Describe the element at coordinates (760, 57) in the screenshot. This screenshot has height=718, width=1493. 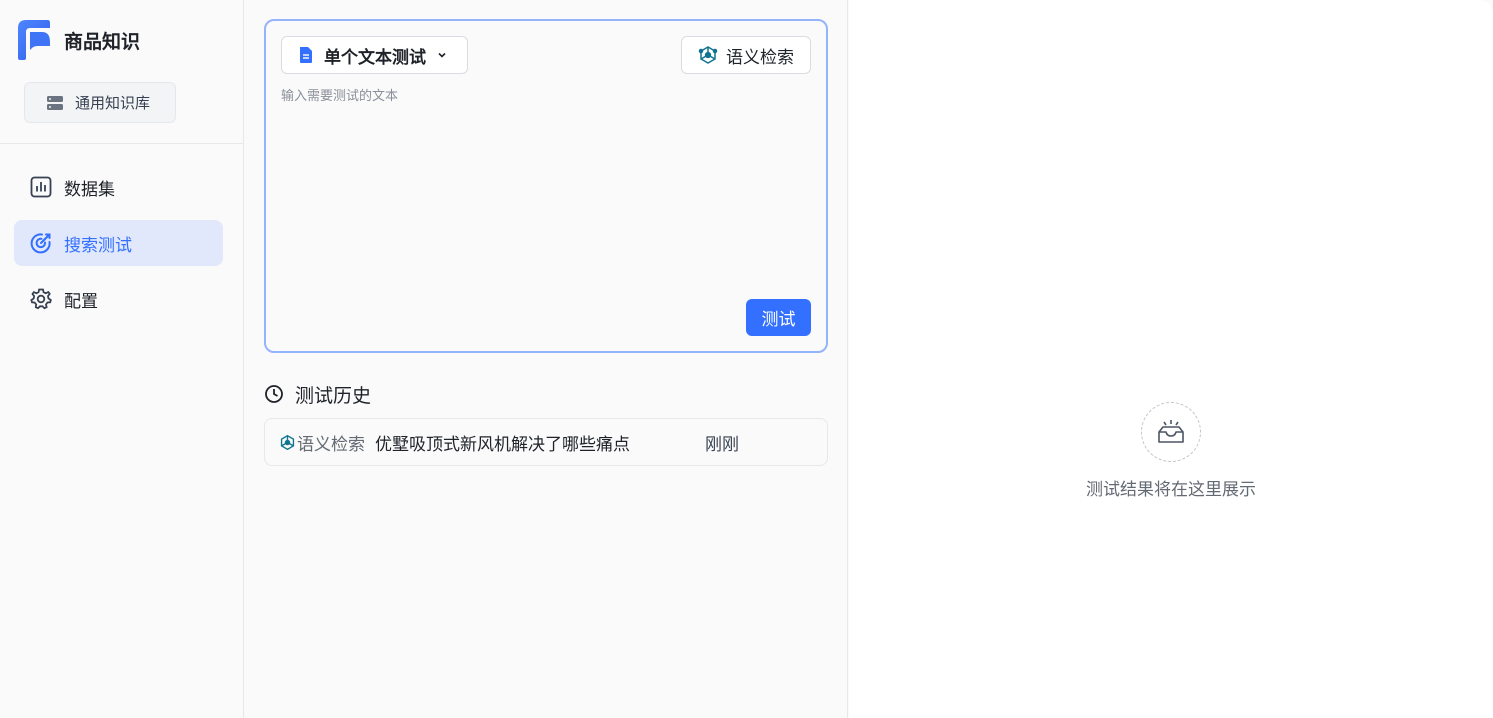
I see `search-method-label: 语义检索` at that location.